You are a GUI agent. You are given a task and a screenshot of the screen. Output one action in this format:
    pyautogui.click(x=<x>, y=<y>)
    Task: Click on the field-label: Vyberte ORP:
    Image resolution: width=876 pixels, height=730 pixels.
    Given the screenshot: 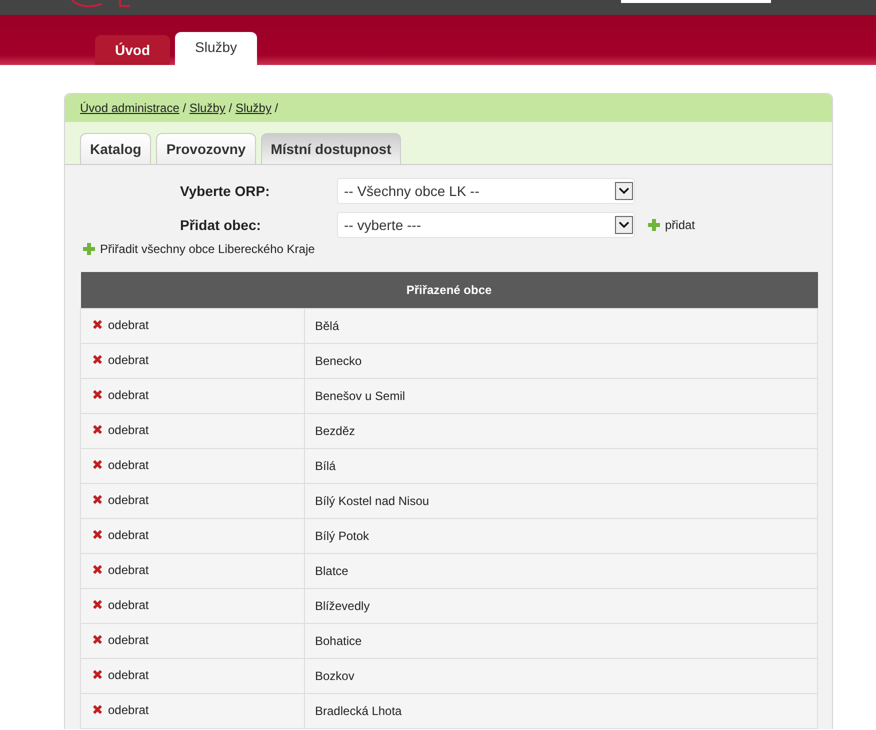 What is the action you would take?
    pyautogui.click(x=225, y=191)
    